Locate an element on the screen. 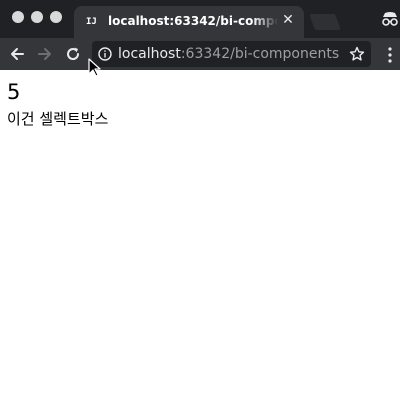  browser-tab-active: IJ localhost:63342/bi-components ✕ is located at coordinates (189, 22).